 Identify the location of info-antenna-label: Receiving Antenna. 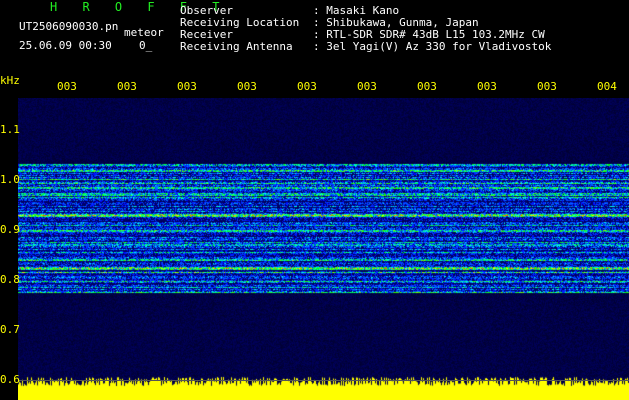
(236, 46).